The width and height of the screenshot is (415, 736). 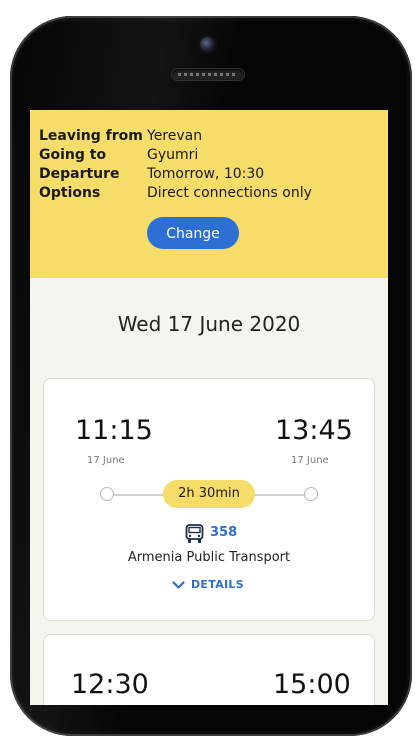 I want to click on earpiece-speaker, so click(x=208, y=74).